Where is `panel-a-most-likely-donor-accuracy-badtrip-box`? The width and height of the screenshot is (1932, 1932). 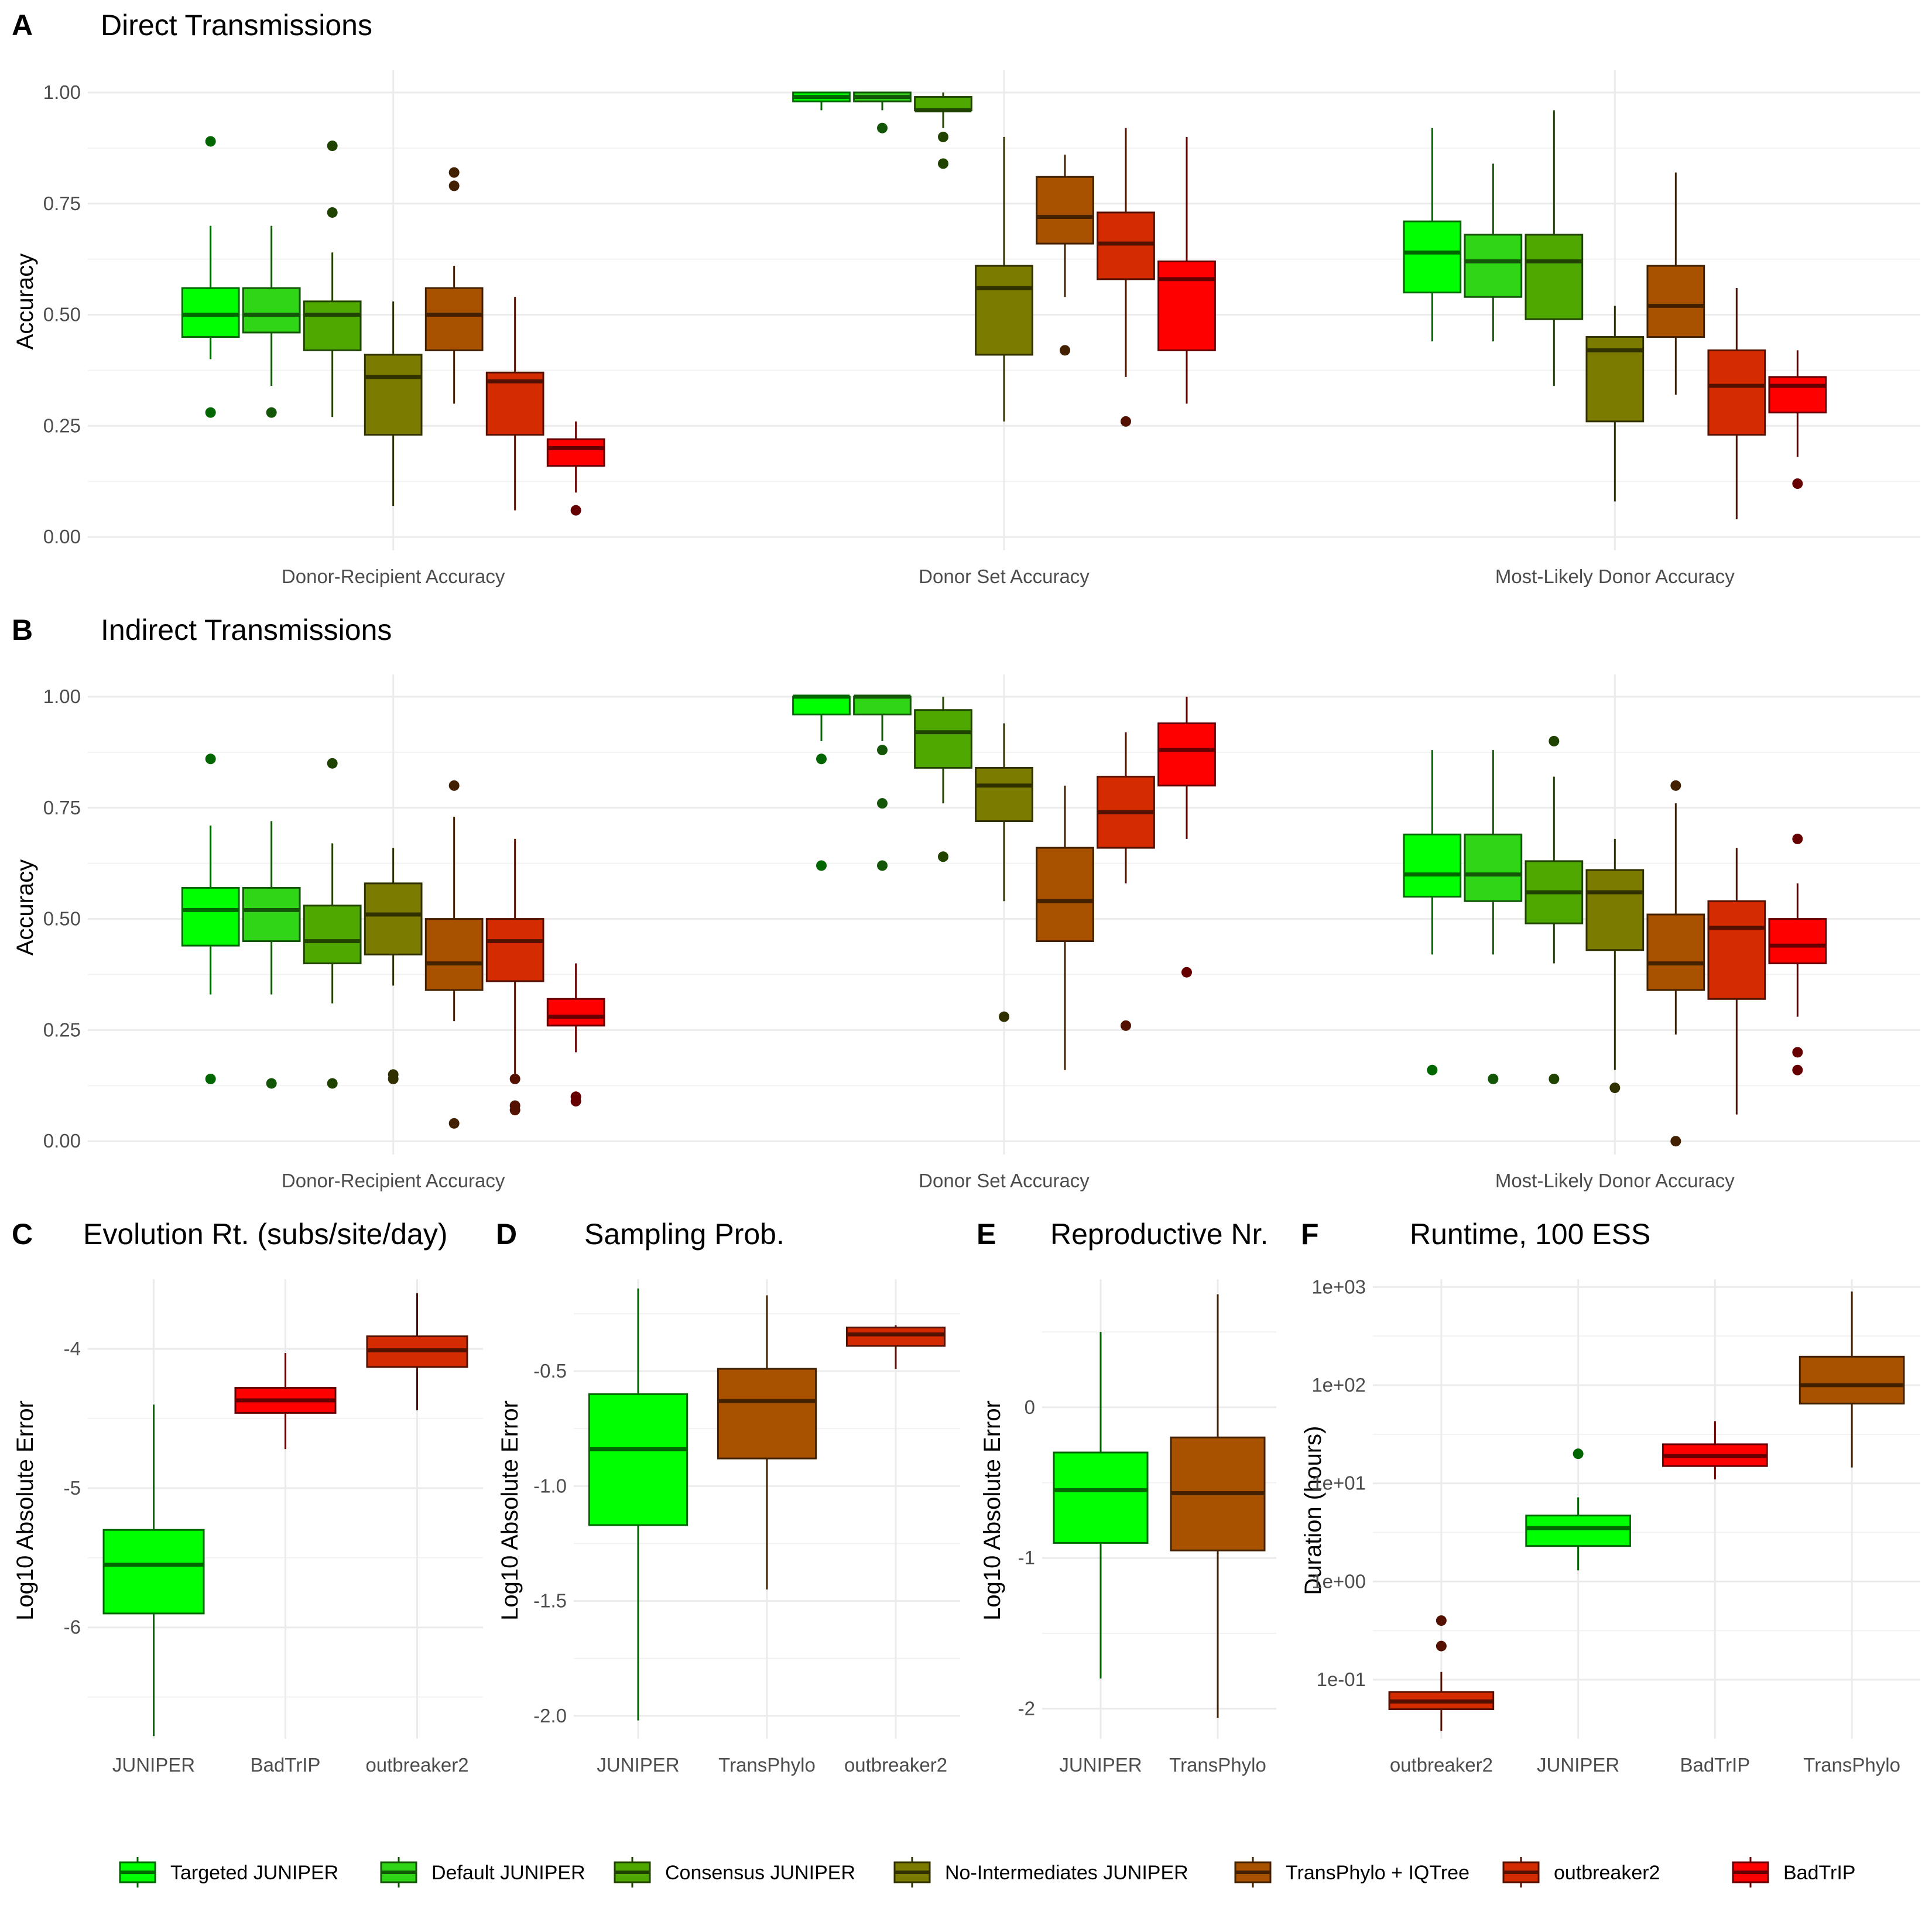 panel-a-most-likely-donor-accuracy-badtrip-box is located at coordinates (1797, 395).